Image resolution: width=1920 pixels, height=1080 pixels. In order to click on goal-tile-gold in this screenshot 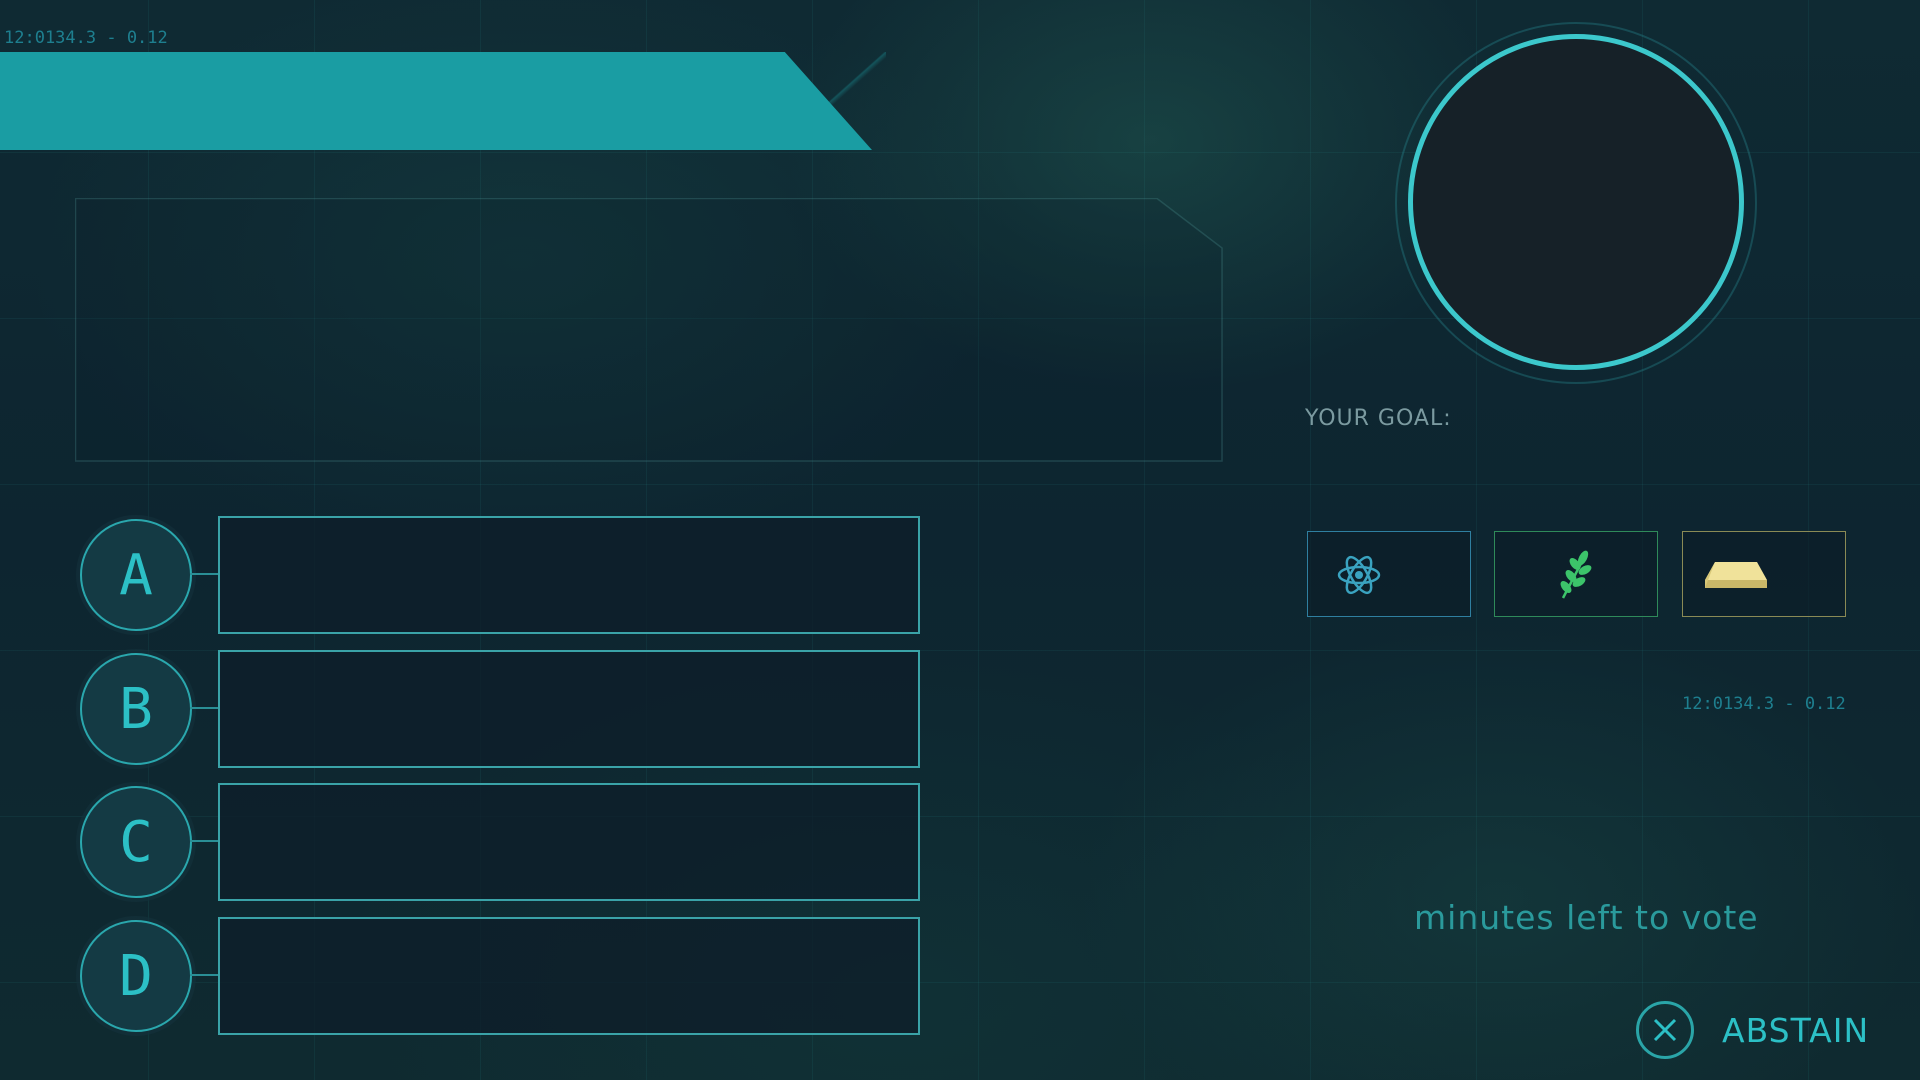, I will do `click(1764, 574)`.